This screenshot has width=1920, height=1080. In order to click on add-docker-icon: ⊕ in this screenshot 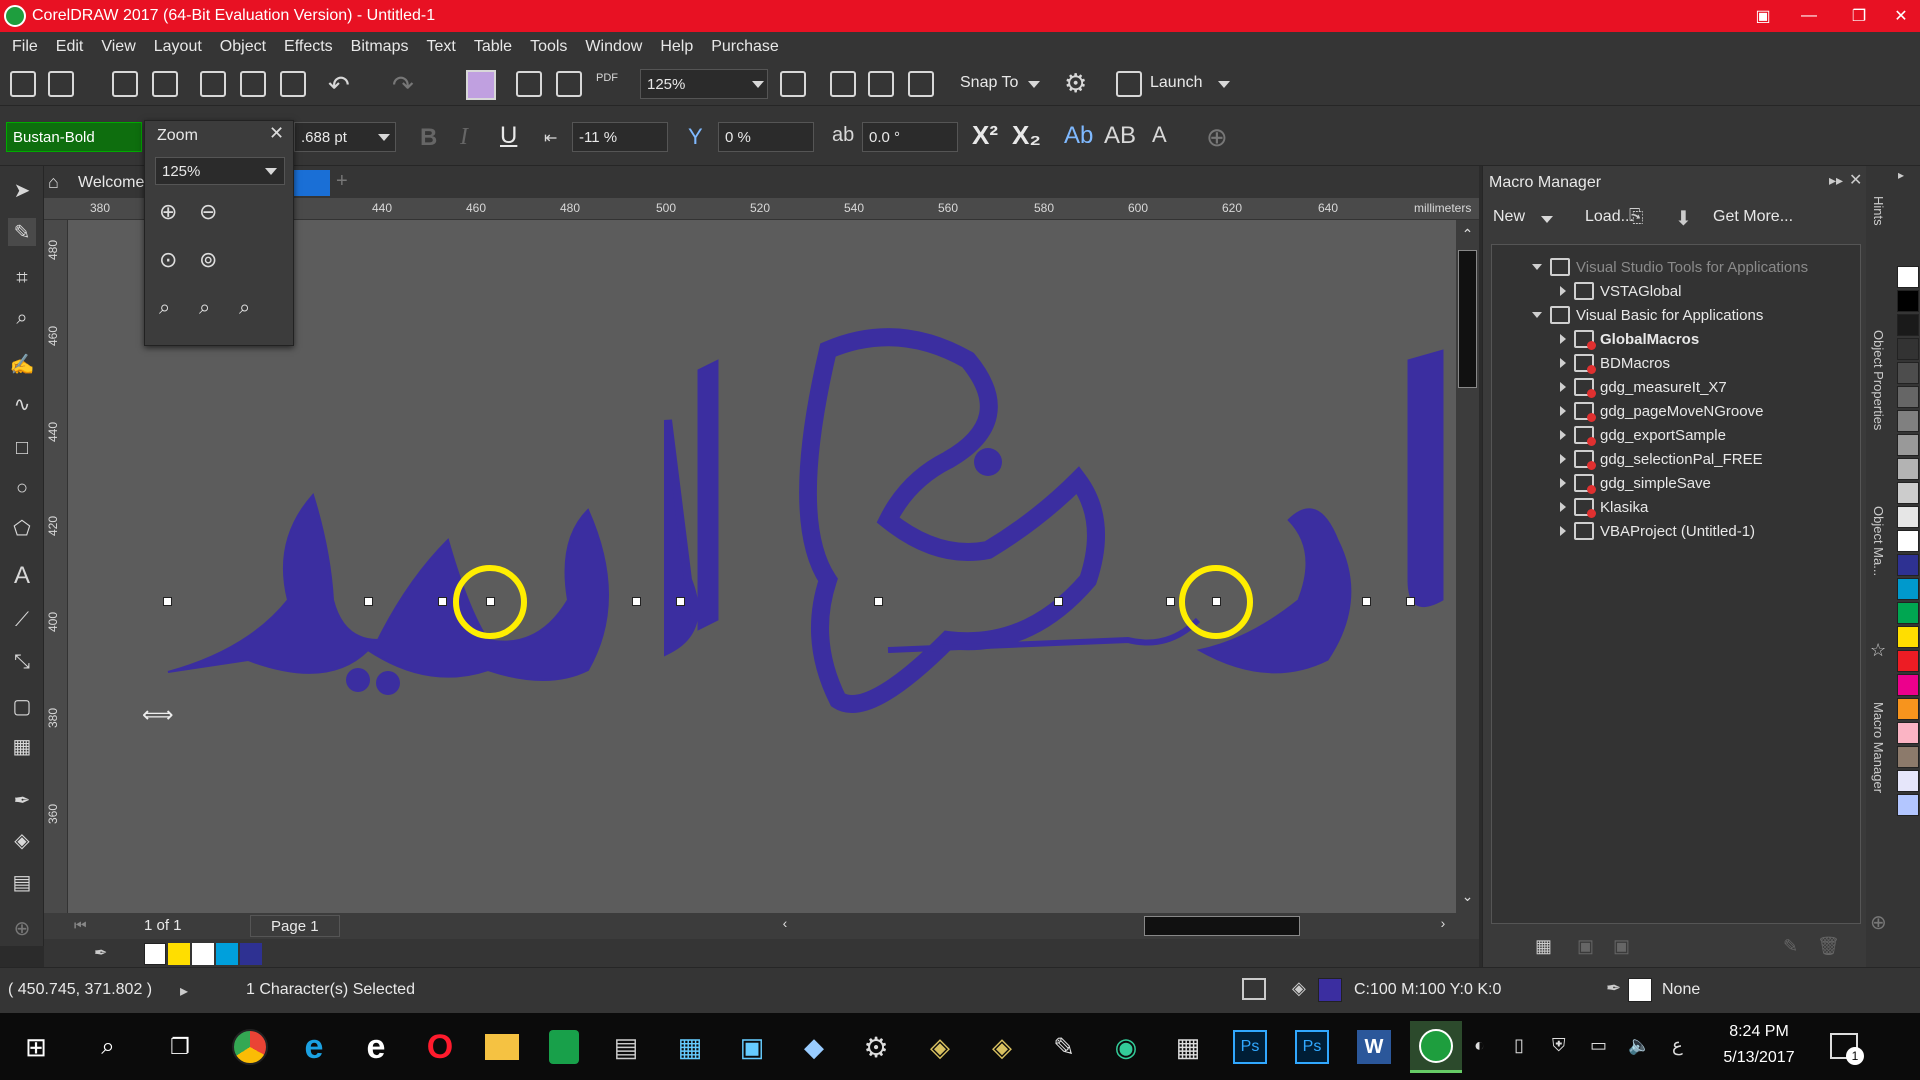, I will do `click(1878, 922)`.